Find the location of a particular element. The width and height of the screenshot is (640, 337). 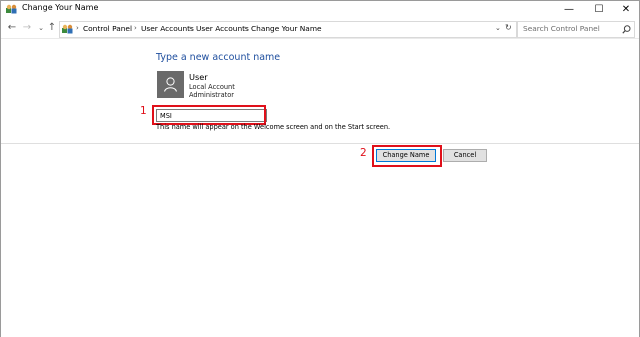

user-avatar-icon is located at coordinates (170, 84).